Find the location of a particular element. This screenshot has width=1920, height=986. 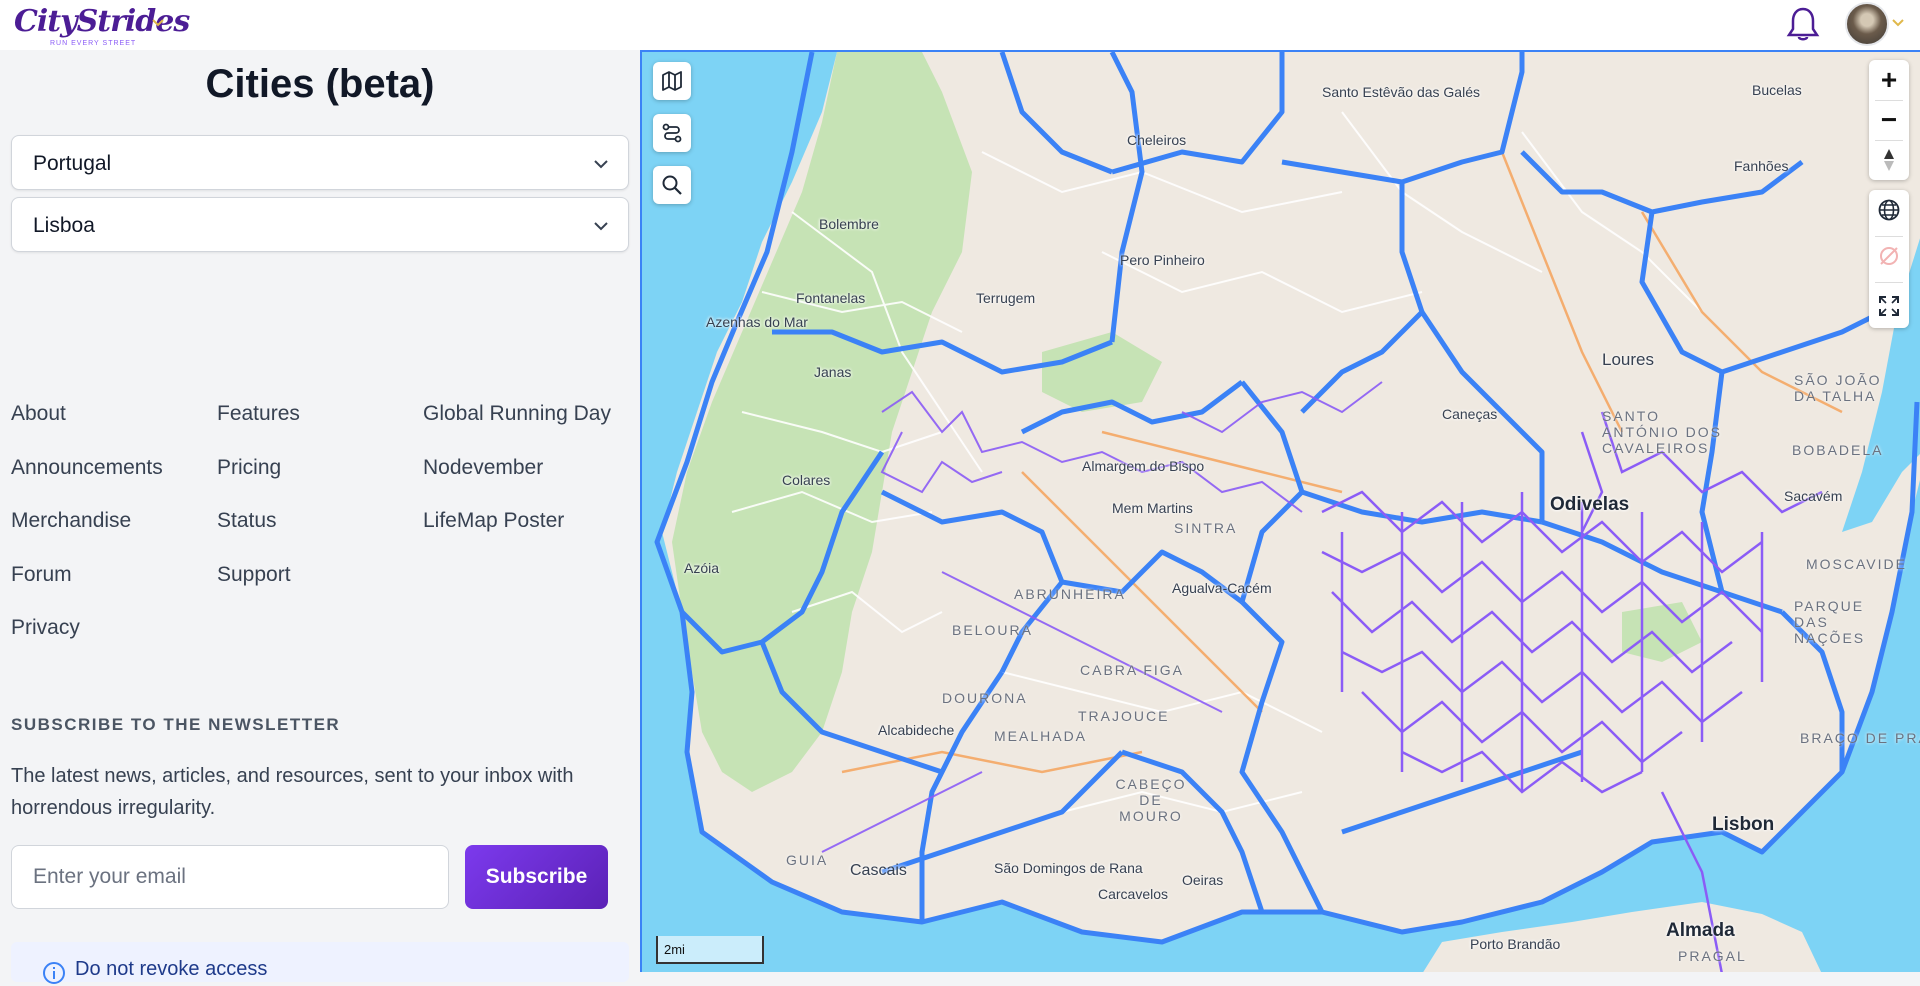

link-pricing: Pricing is located at coordinates (258, 483).